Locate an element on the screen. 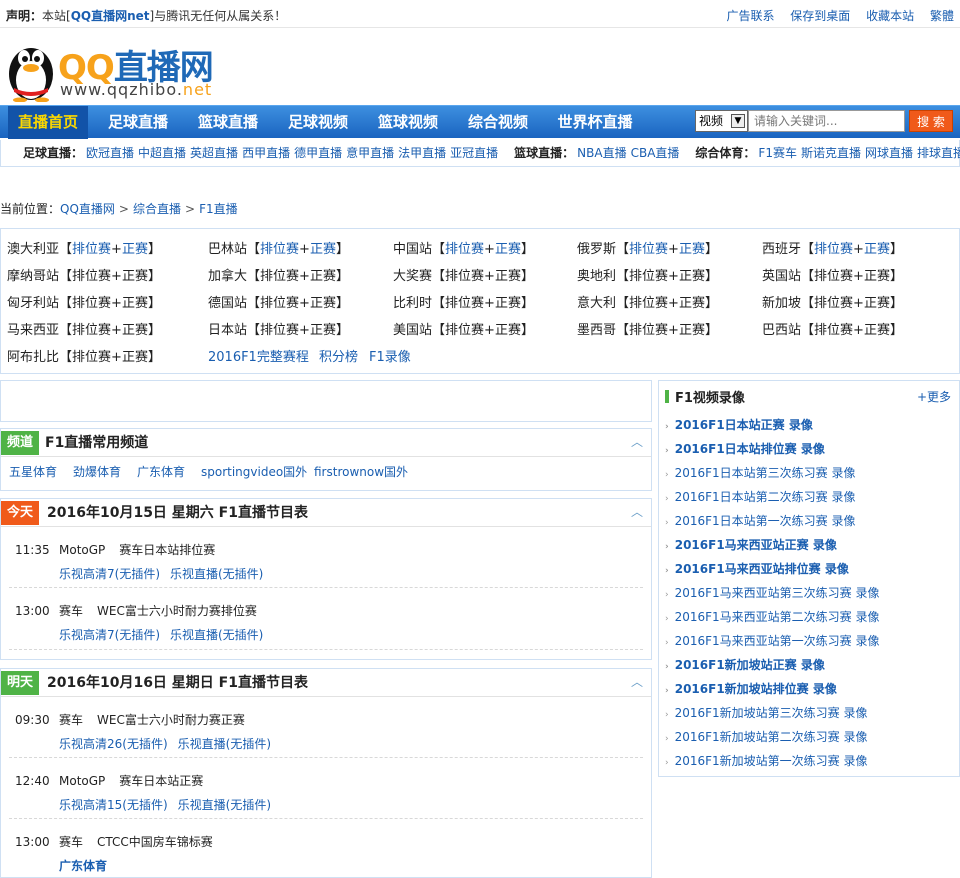 The height and width of the screenshot is (878, 960). video-link: › 2016F1新加坡站第三次练习赛 录像 is located at coordinates (766, 712).